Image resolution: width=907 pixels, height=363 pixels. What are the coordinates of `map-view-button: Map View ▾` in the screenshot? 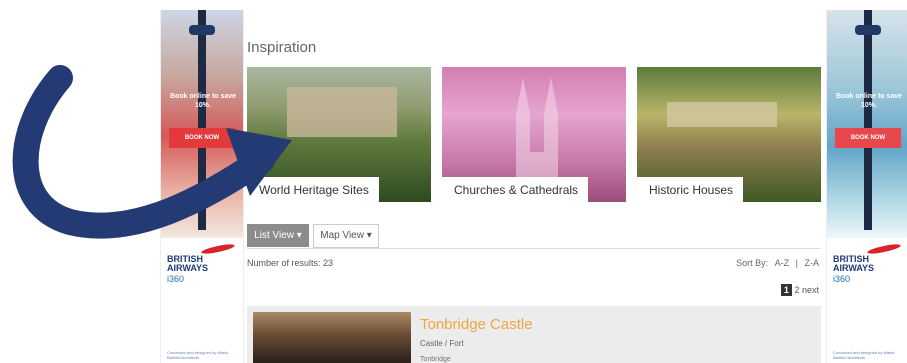 It's located at (346, 236).